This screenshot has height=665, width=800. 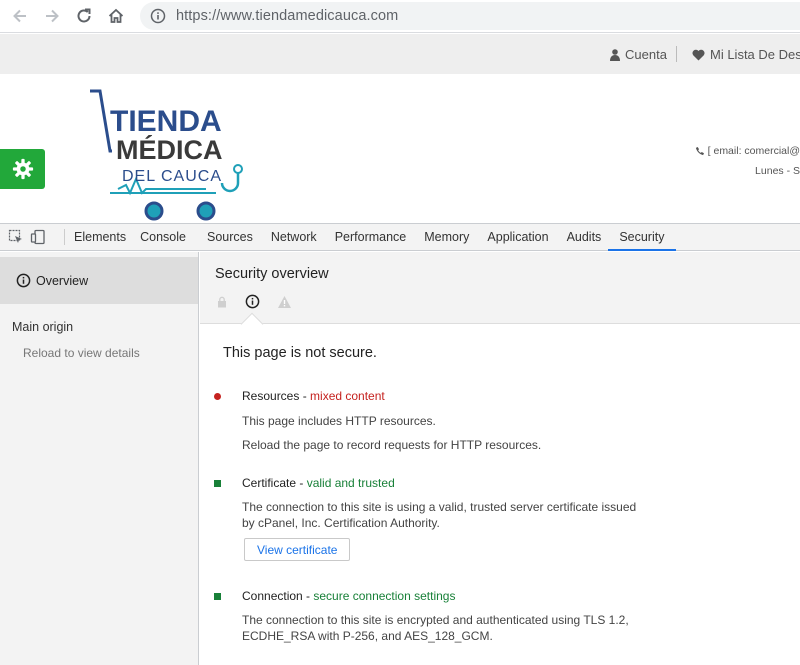 What do you see at coordinates (755, 54) in the screenshot?
I see `wishlist-label: Mi Lista De Deseos` at bounding box center [755, 54].